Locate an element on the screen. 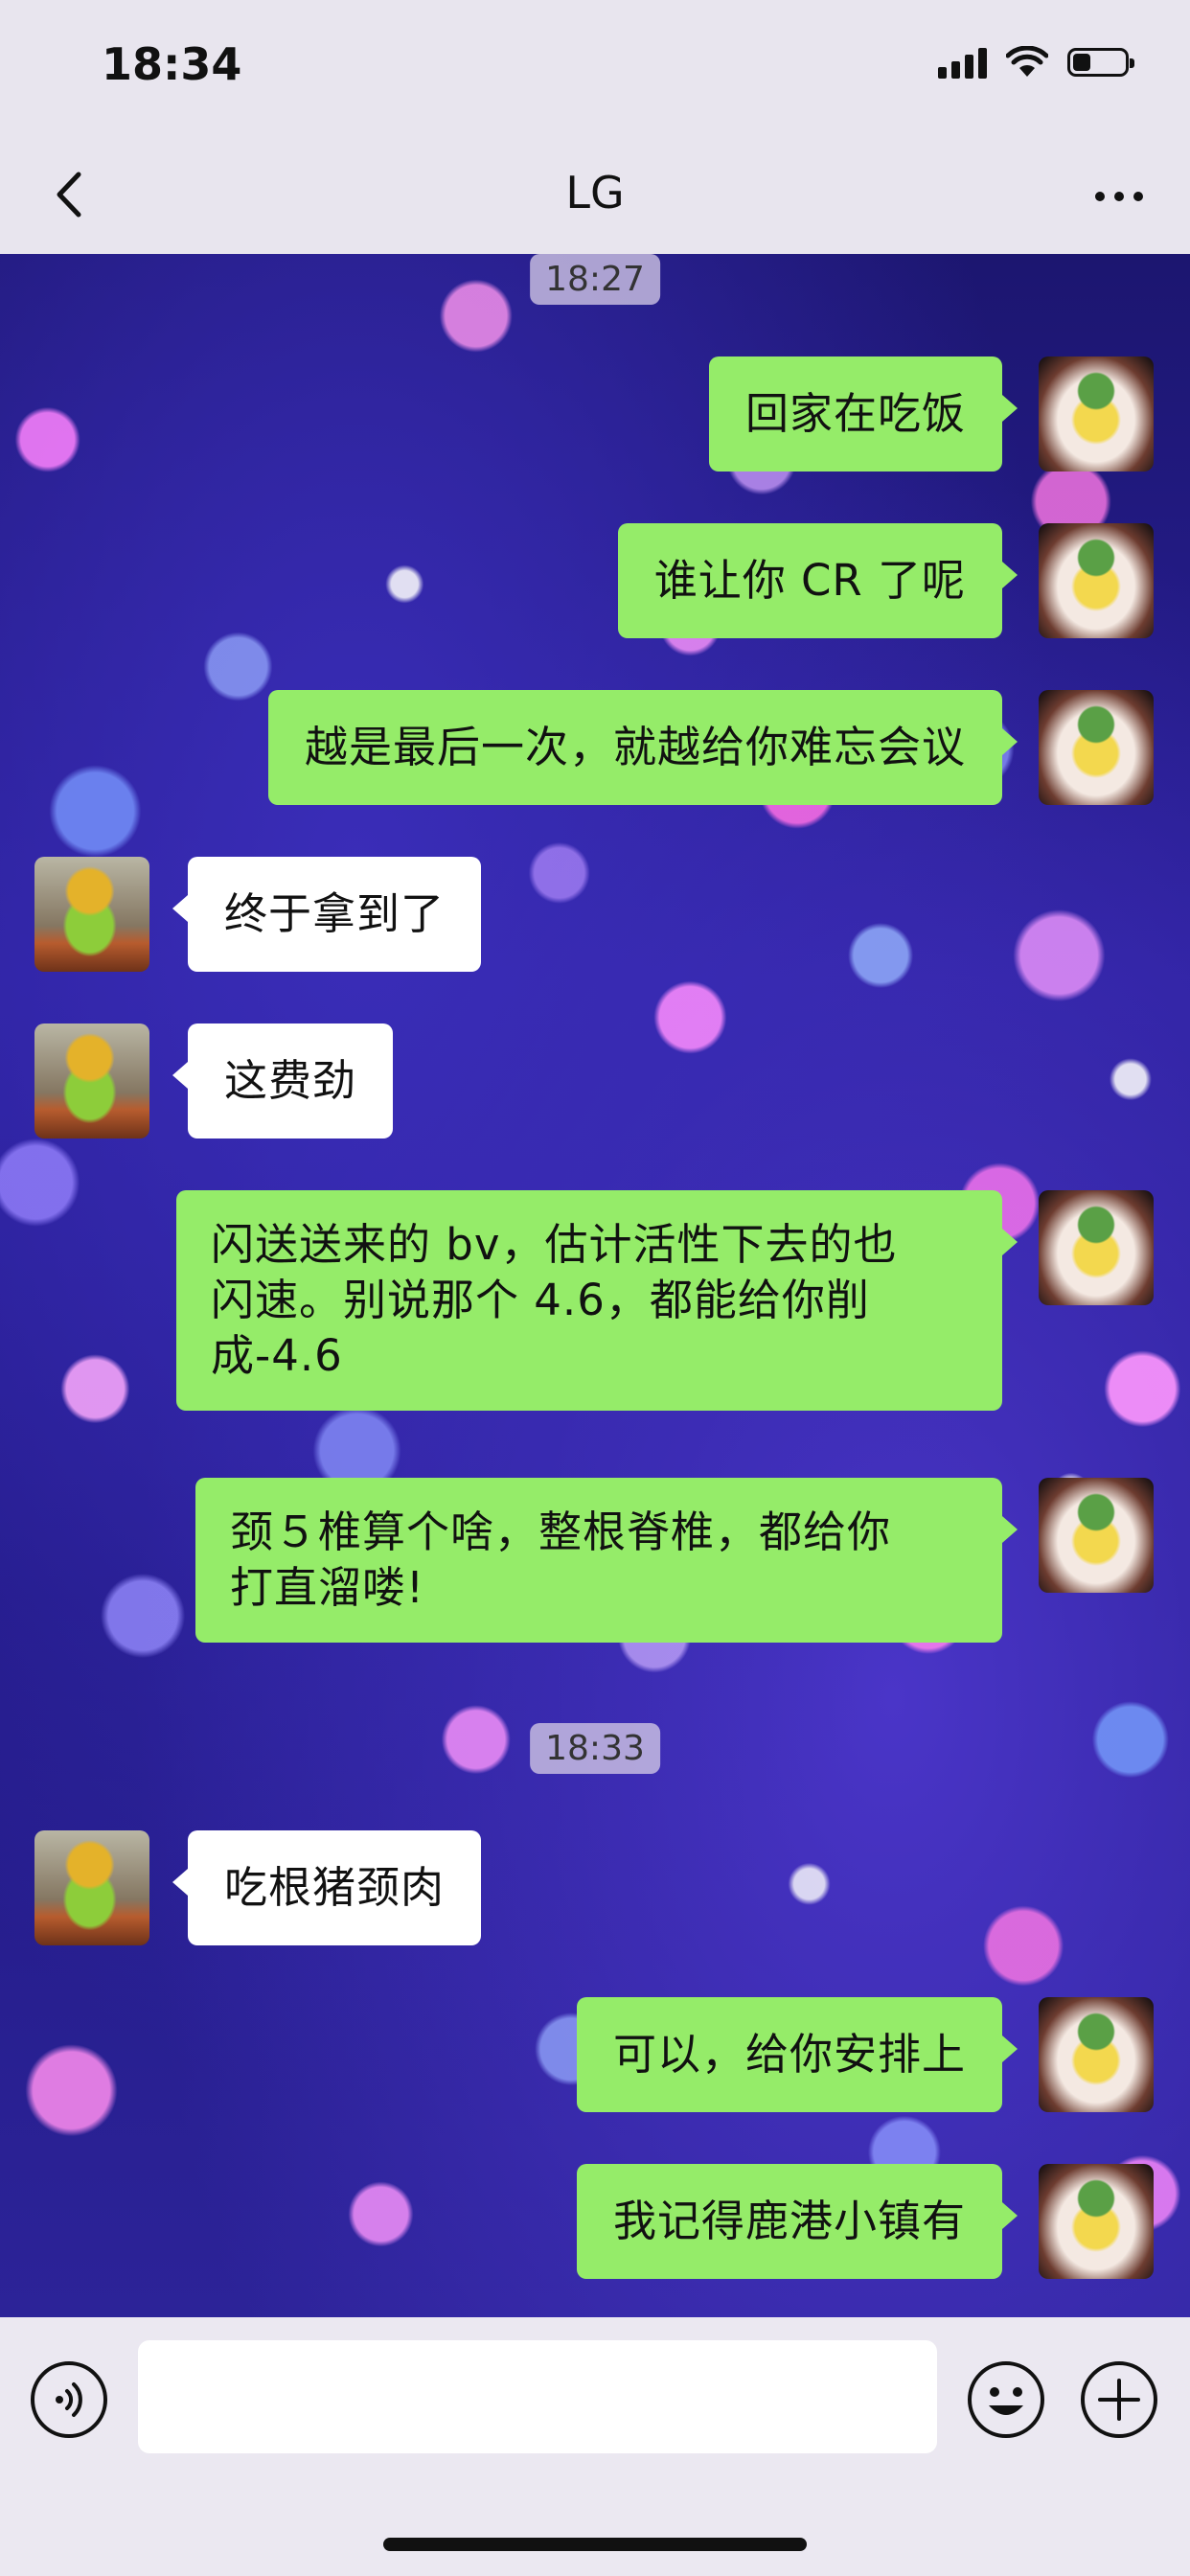 This screenshot has height=2576, width=1190. message-bubble-incoming: 吃根猪颈肉 is located at coordinates (327, 1887).